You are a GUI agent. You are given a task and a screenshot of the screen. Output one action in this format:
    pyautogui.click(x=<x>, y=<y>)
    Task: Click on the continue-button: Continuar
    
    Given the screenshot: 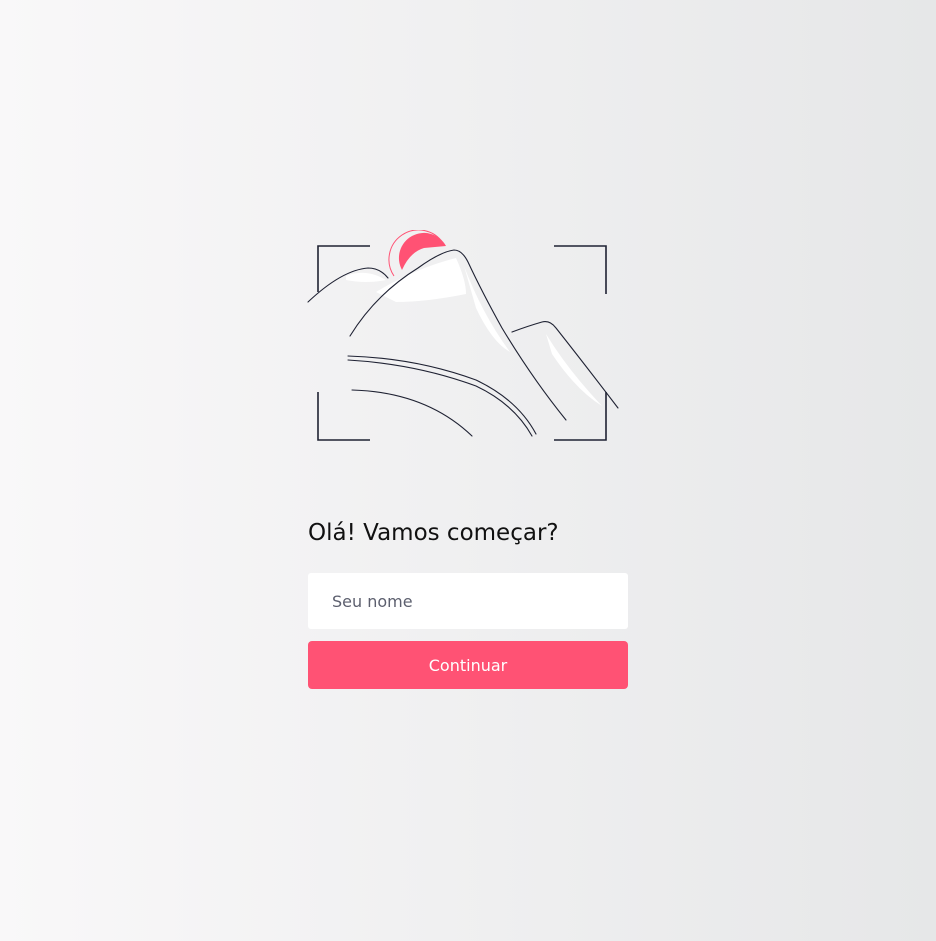 What is the action you would take?
    pyautogui.click(x=468, y=665)
    